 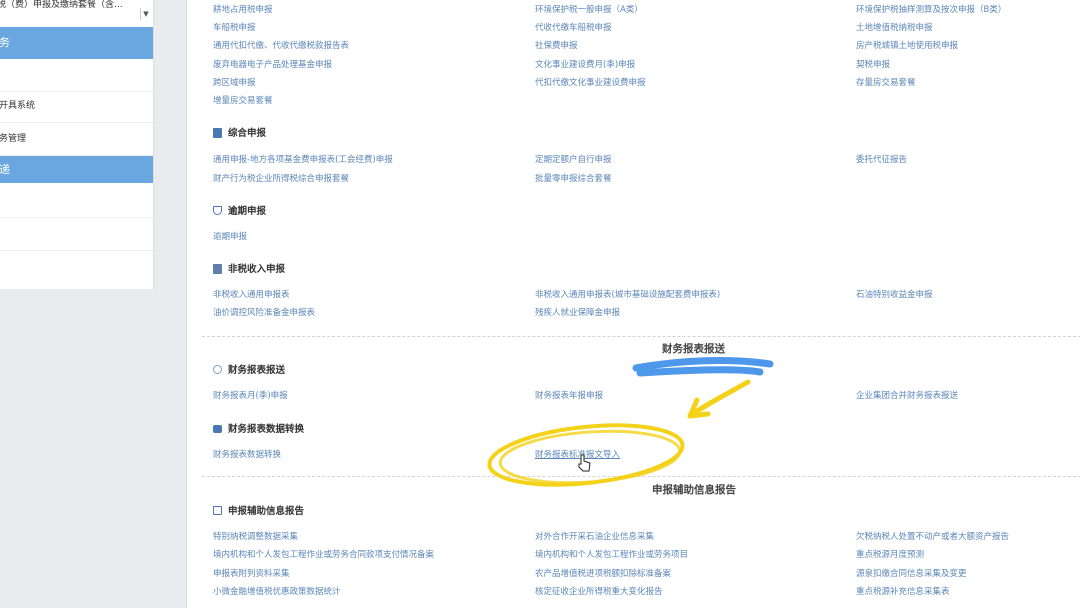 I want to click on section-title: 综合申报, so click(x=247, y=133).